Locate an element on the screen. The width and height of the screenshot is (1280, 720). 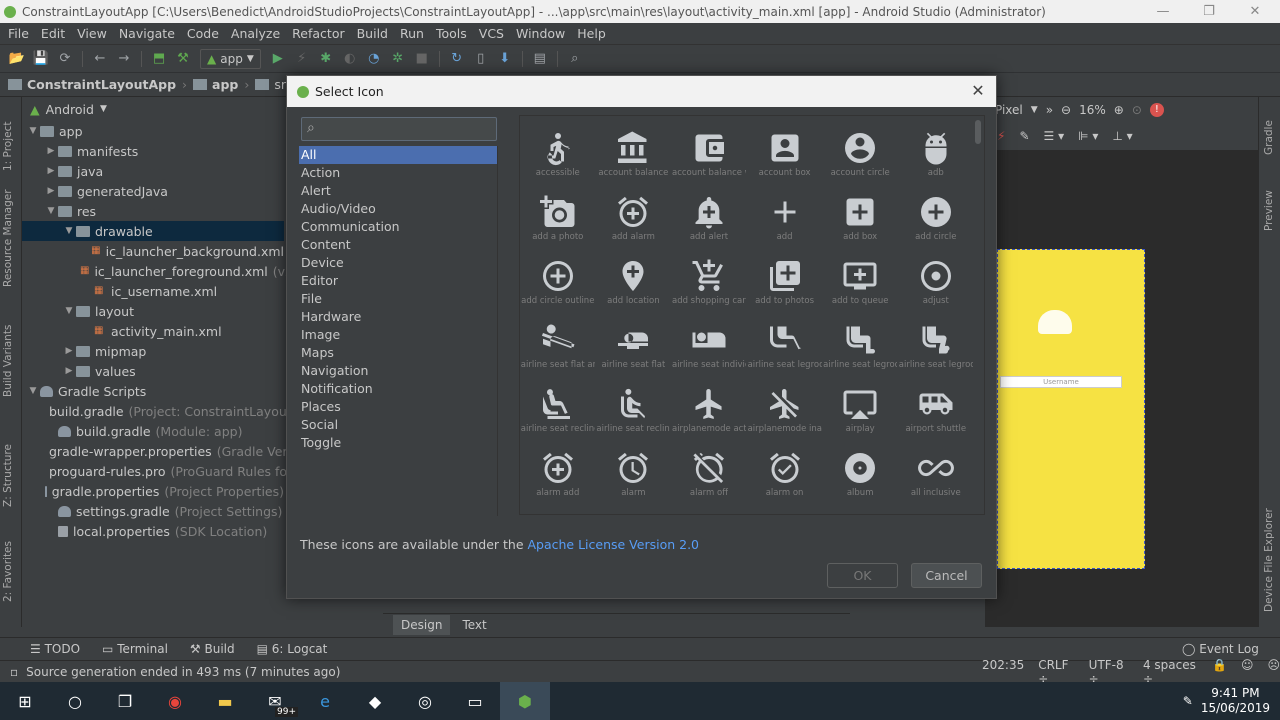
license-link: Apache License Version 2.0 is located at coordinates (613, 544).